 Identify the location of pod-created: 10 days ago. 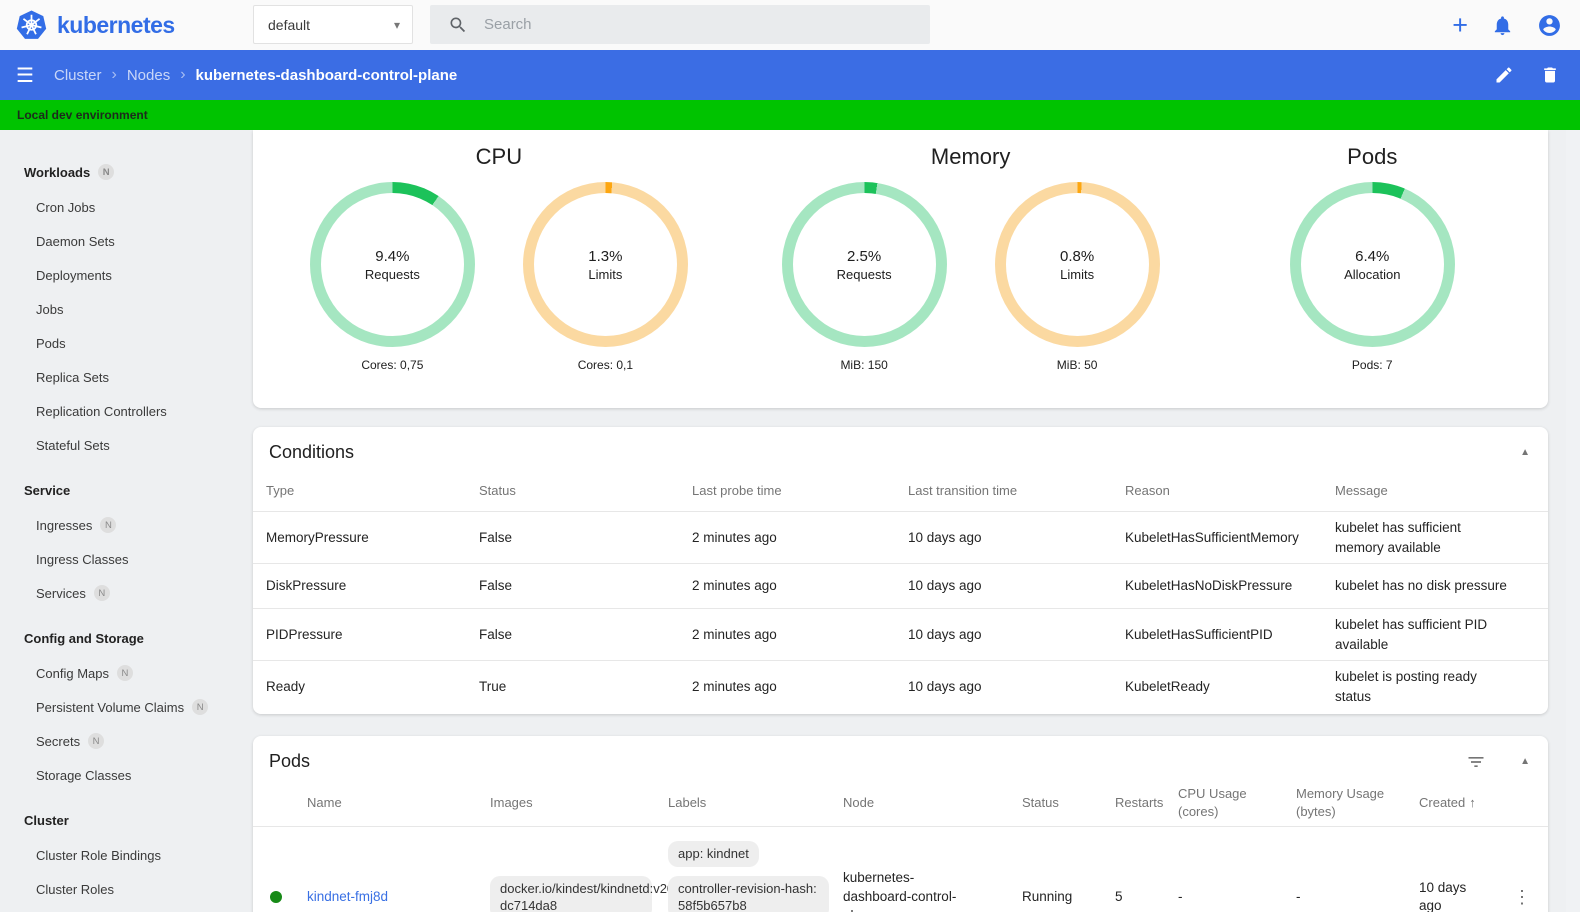
(1443, 895).